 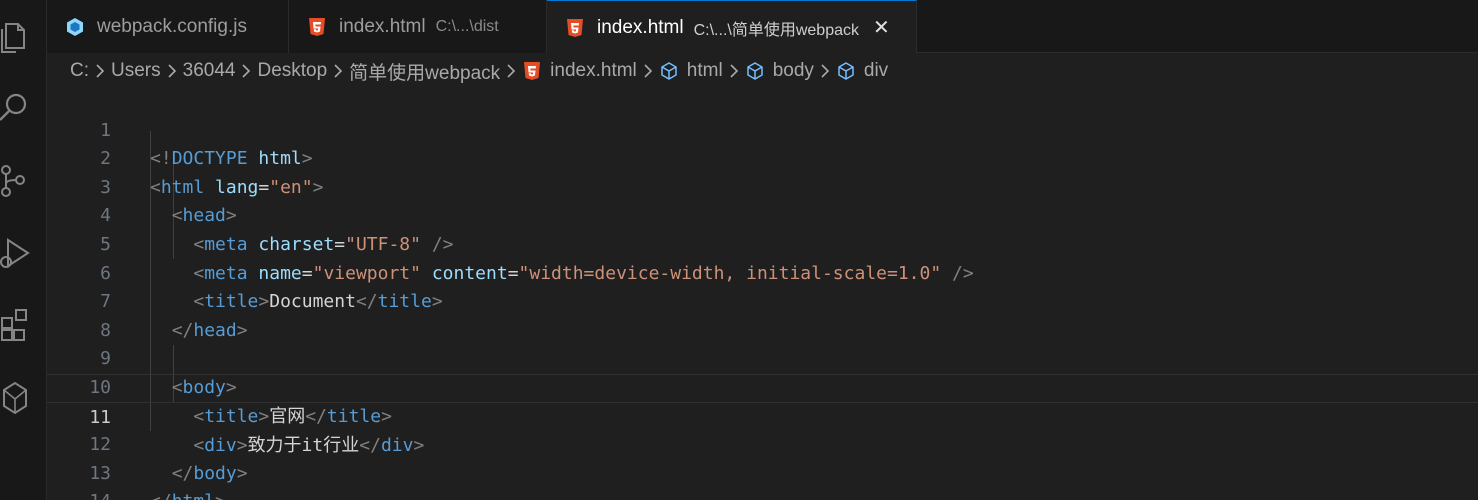 What do you see at coordinates (776, 30) in the screenshot?
I see `tab-description: C:\...\简单使用webpack` at bounding box center [776, 30].